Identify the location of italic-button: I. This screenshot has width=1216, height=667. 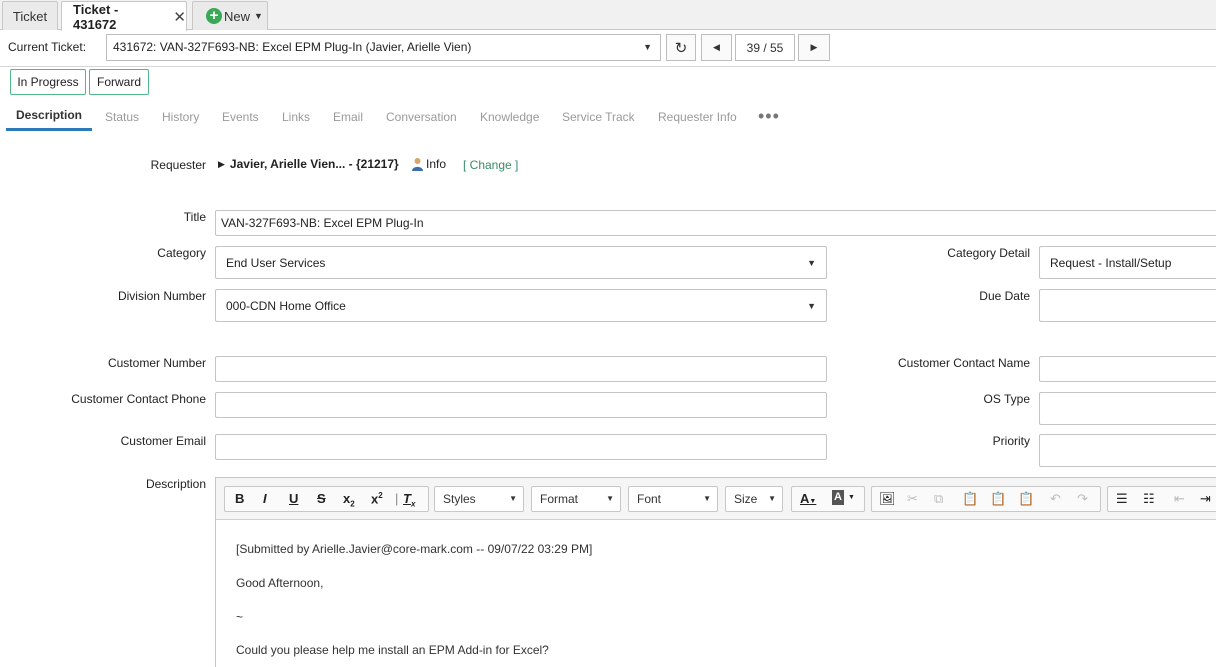
(265, 498).